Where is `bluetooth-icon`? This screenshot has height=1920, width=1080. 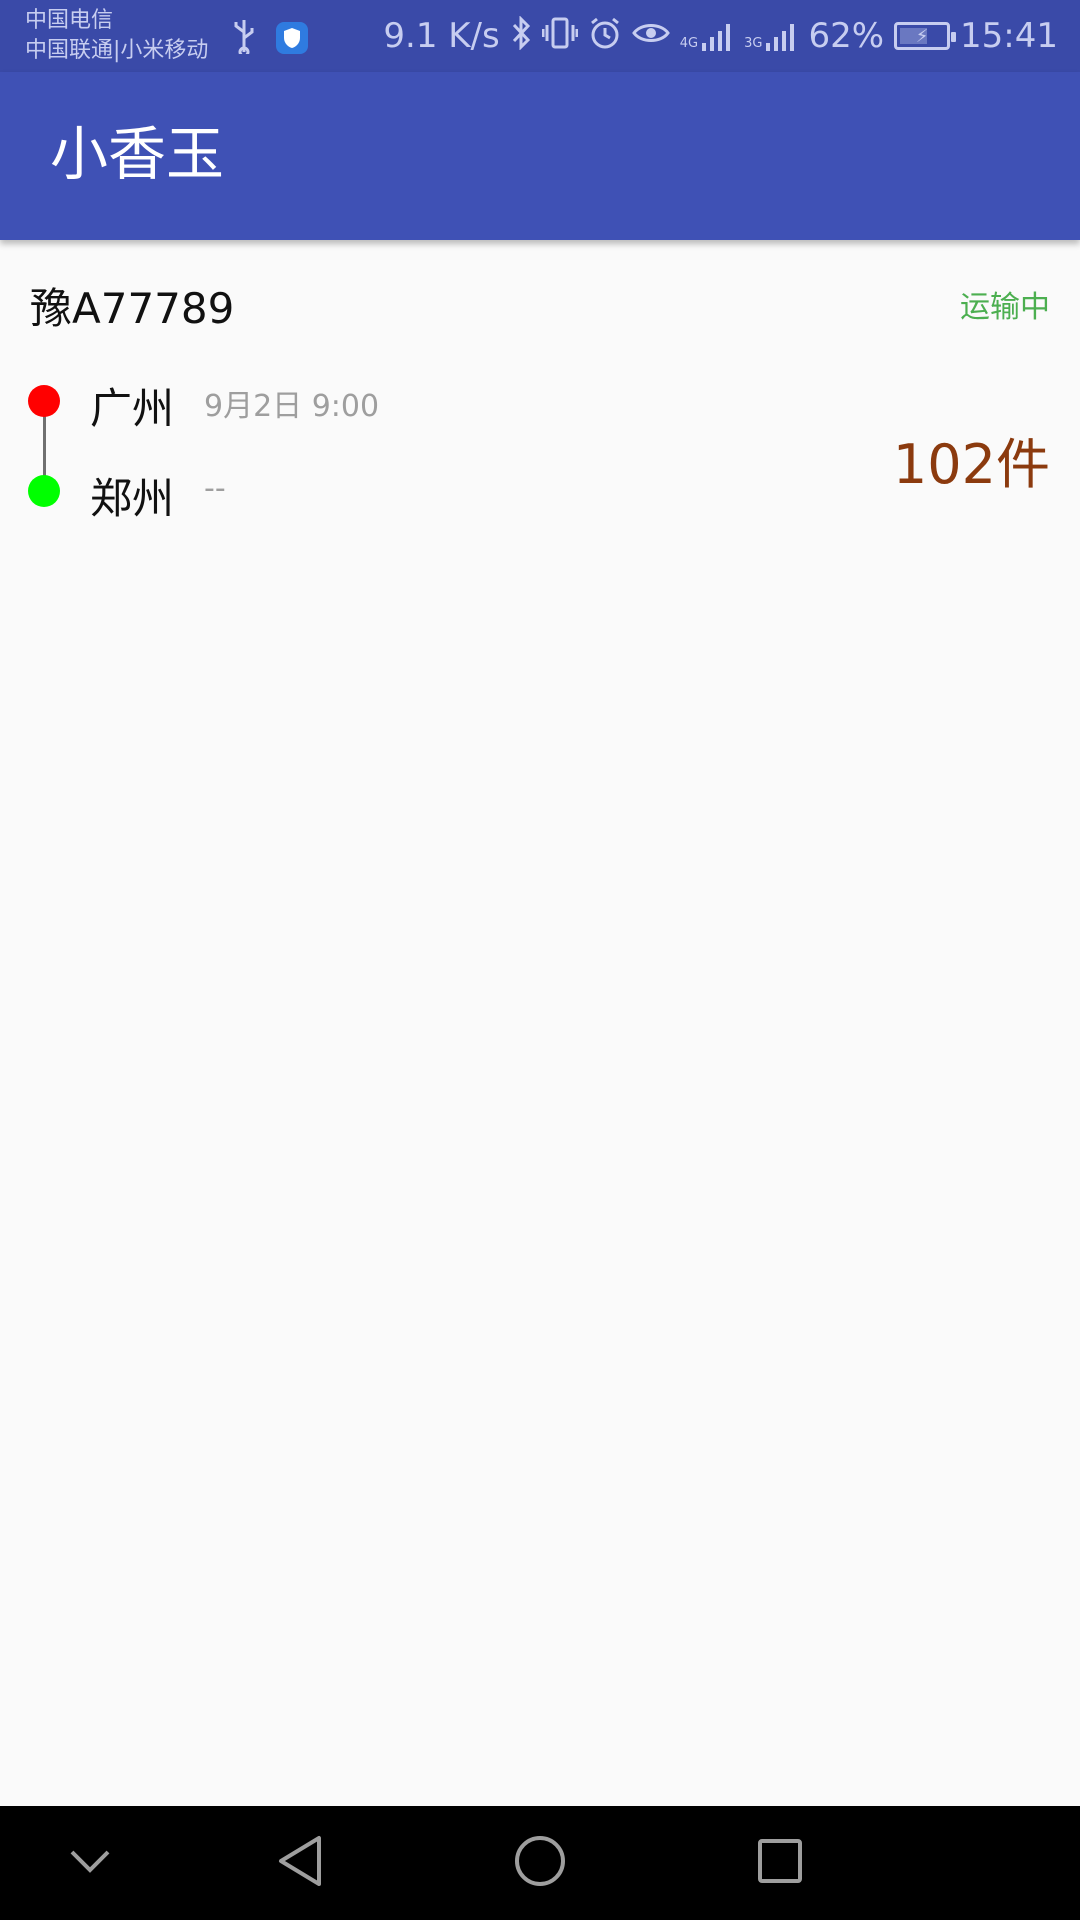
bluetooth-icon is located at coordinates (521, 35).